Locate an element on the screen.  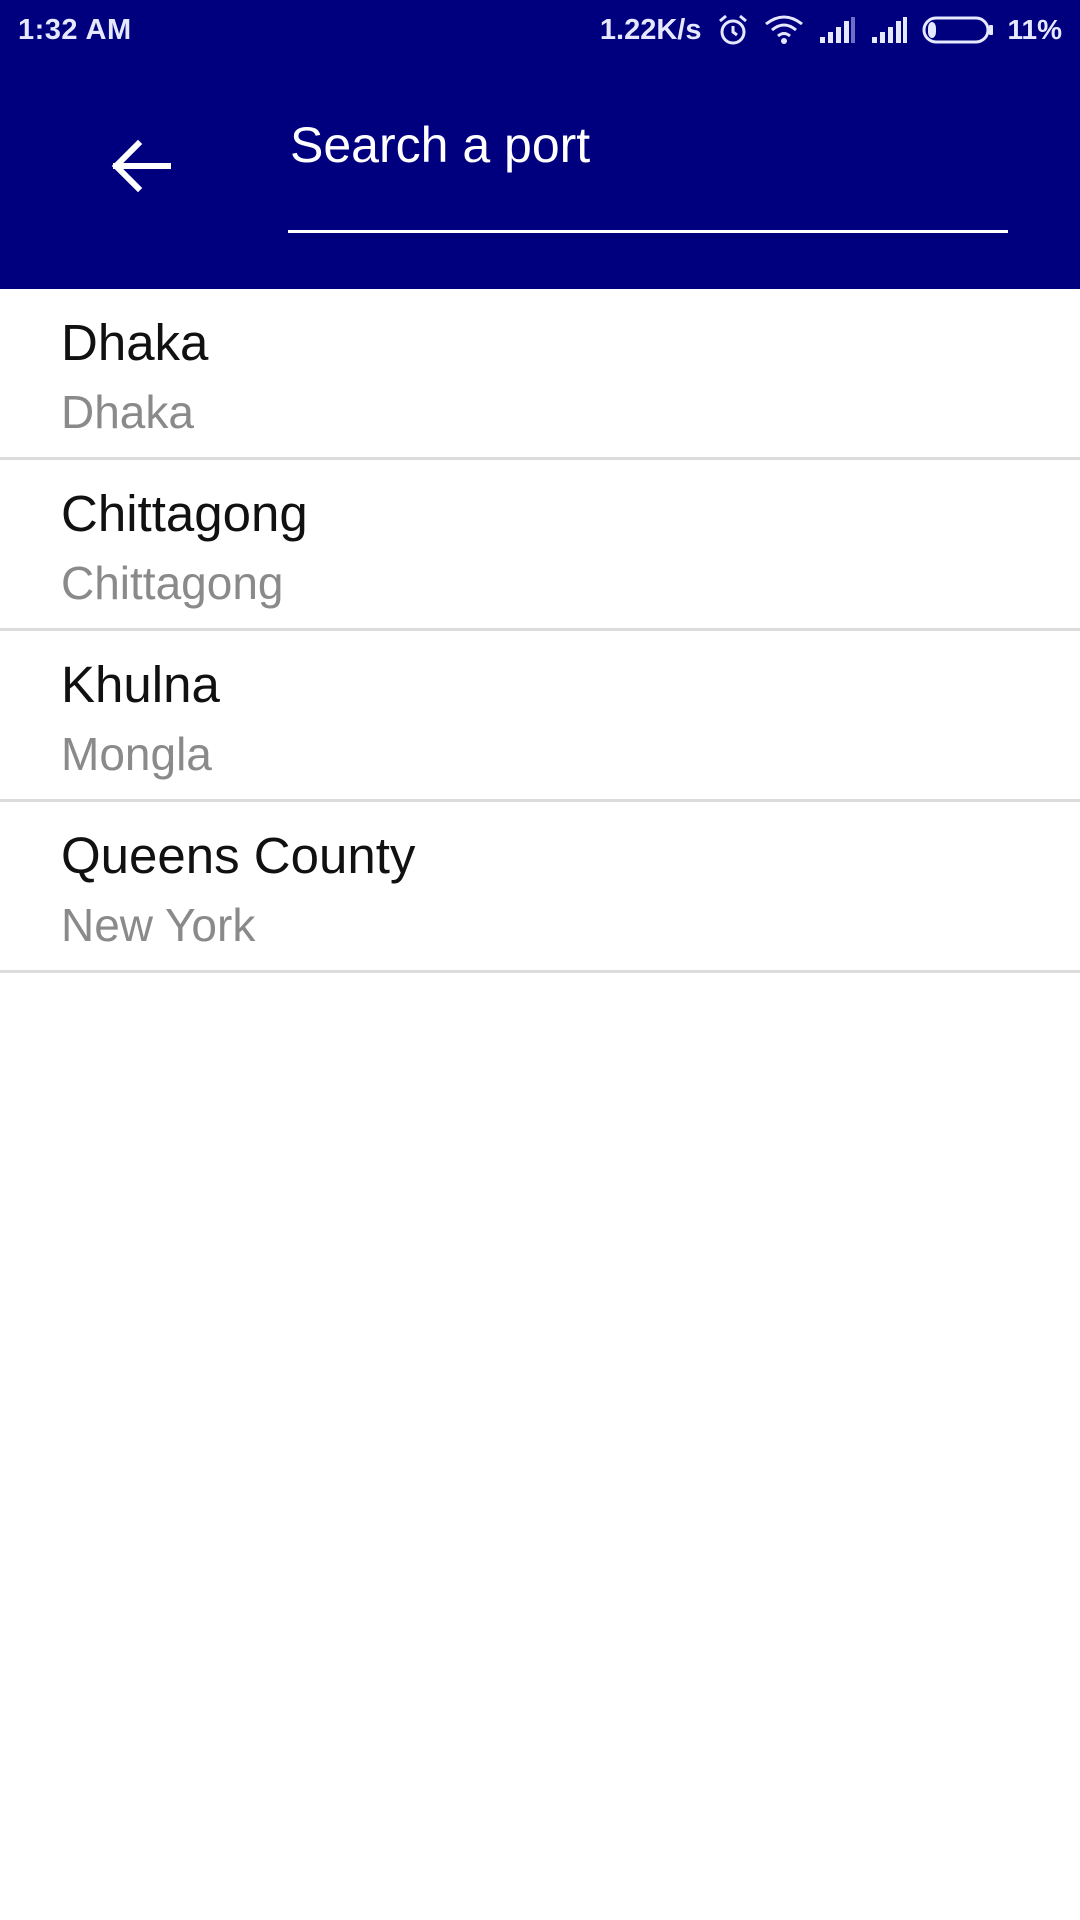
wifi-icon is located at coordinates (784, 30).